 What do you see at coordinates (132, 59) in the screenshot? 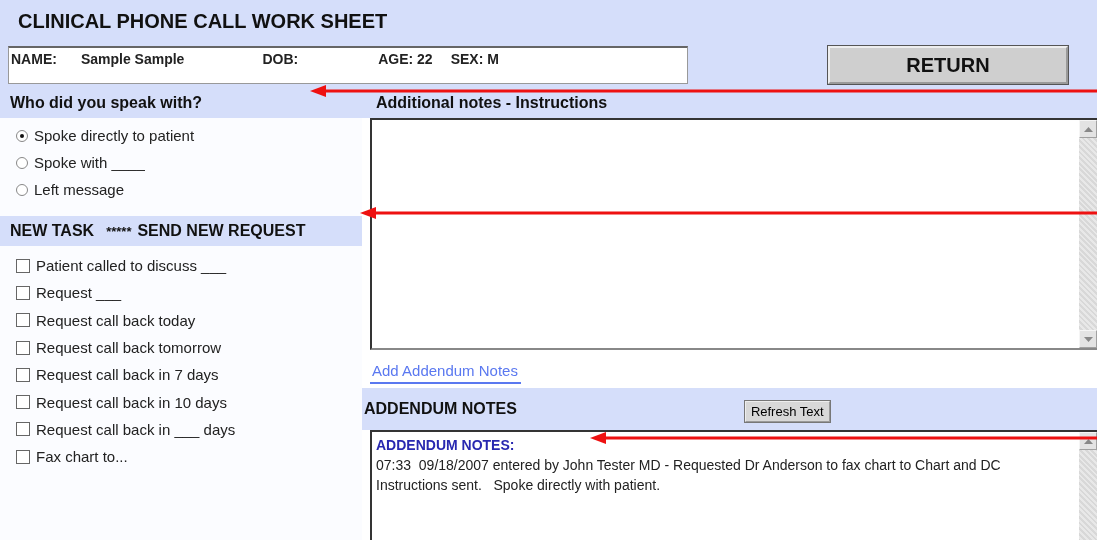
I see `info-value: Sample Sample` at bounding box center [132, 59].